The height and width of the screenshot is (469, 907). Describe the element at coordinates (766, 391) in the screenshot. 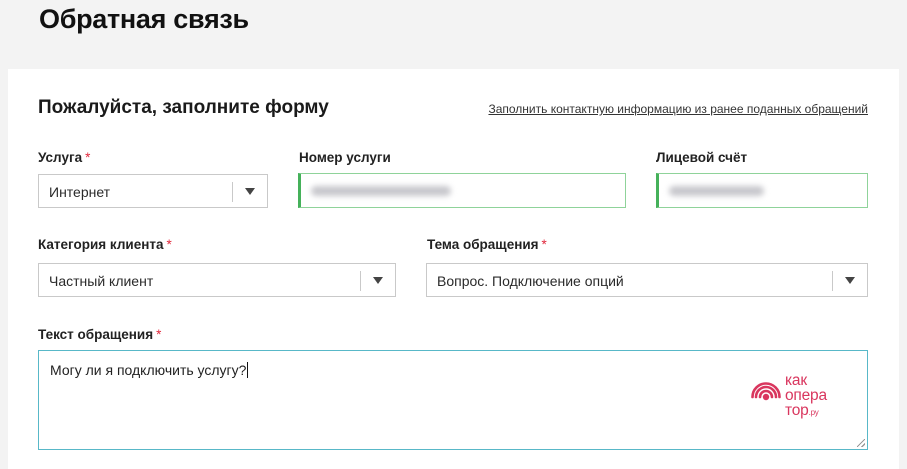

I see `signal-logo-icon` at that location.